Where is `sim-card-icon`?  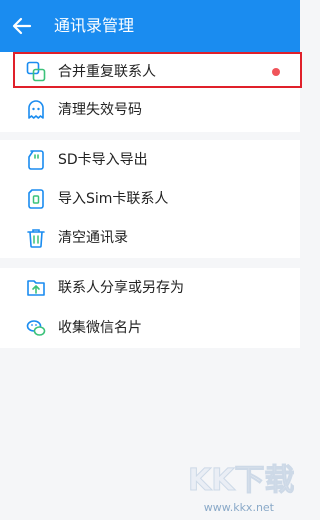 sim-card-icon is located at coordinates (36, 199).